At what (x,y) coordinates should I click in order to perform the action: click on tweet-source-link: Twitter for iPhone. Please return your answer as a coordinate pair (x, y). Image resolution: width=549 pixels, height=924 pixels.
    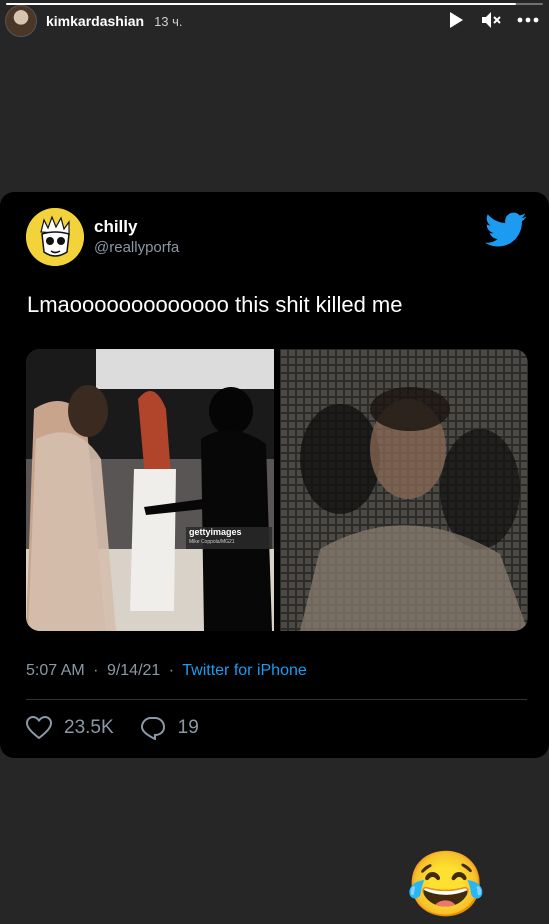
    Looking at the image, I should click on (244, 670).